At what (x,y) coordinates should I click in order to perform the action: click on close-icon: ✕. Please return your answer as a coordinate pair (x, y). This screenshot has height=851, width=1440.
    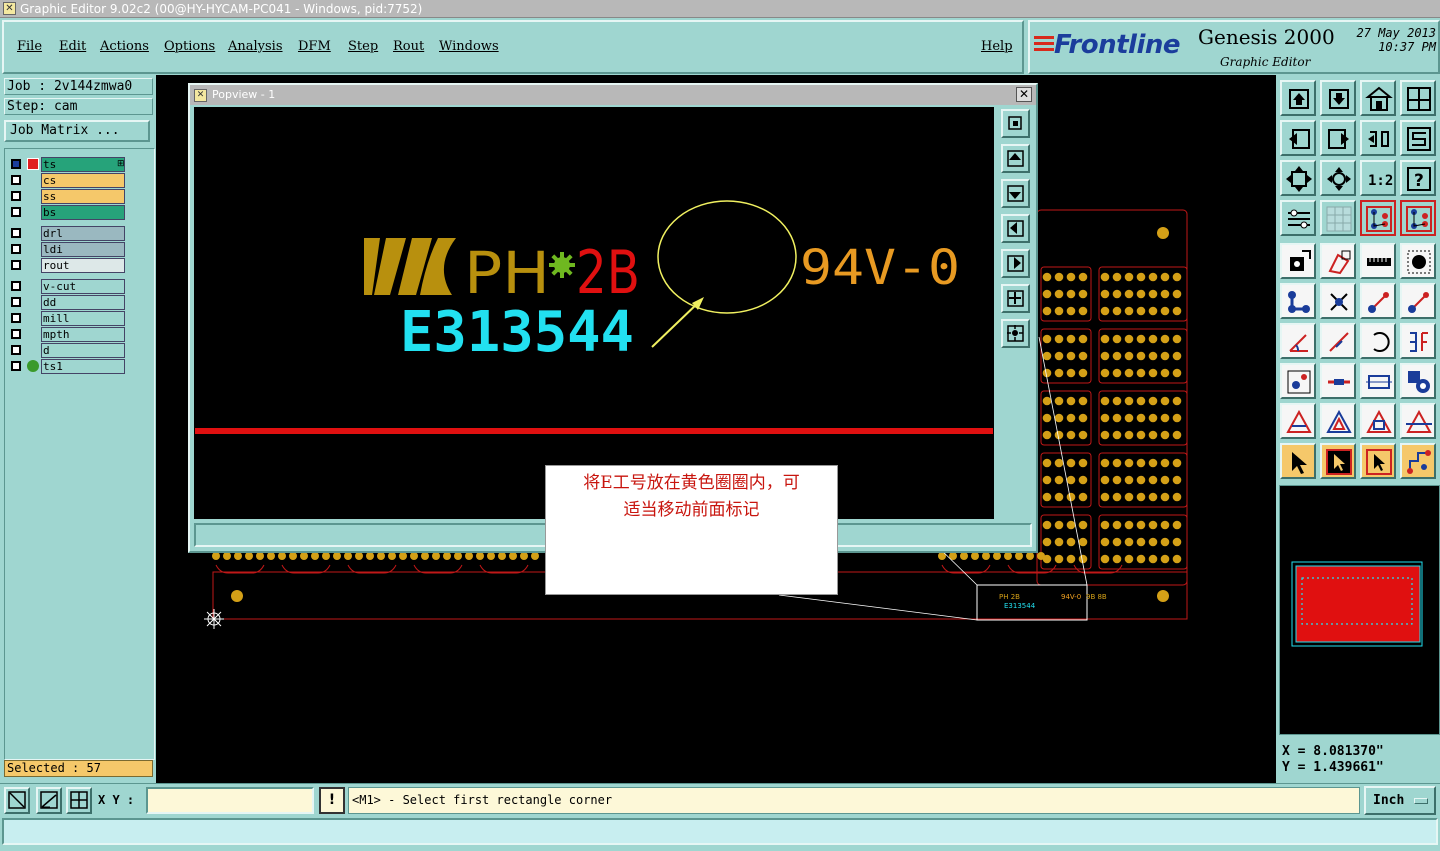
    Looking at the image, I should click on (1024, 94).